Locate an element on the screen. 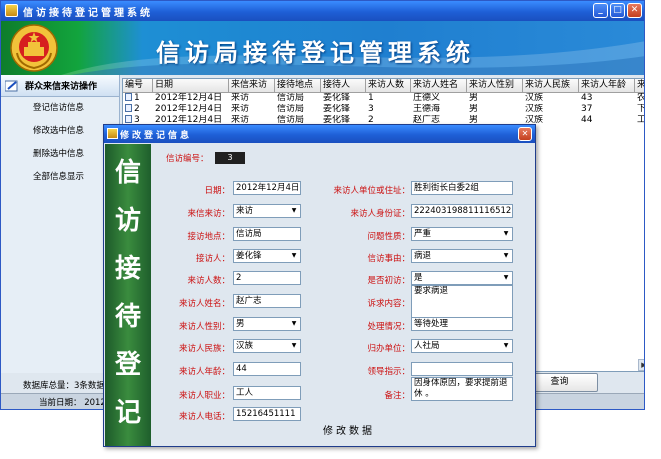 Image resolution: width=661 pixels, height=459 pixels. side-char: 登 is located at coordinates (127, 365).